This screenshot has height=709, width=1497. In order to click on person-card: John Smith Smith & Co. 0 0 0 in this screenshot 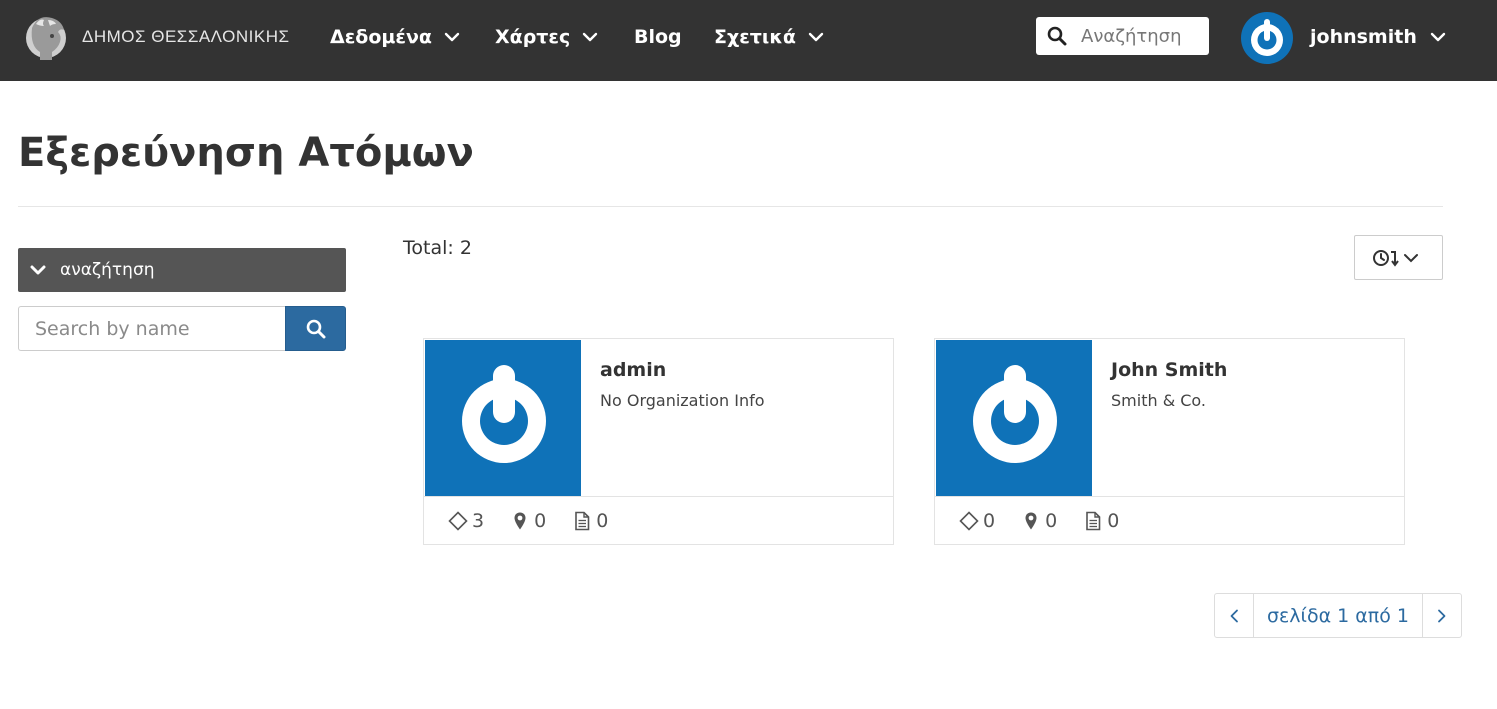, I will do `click(1169, 441)`.